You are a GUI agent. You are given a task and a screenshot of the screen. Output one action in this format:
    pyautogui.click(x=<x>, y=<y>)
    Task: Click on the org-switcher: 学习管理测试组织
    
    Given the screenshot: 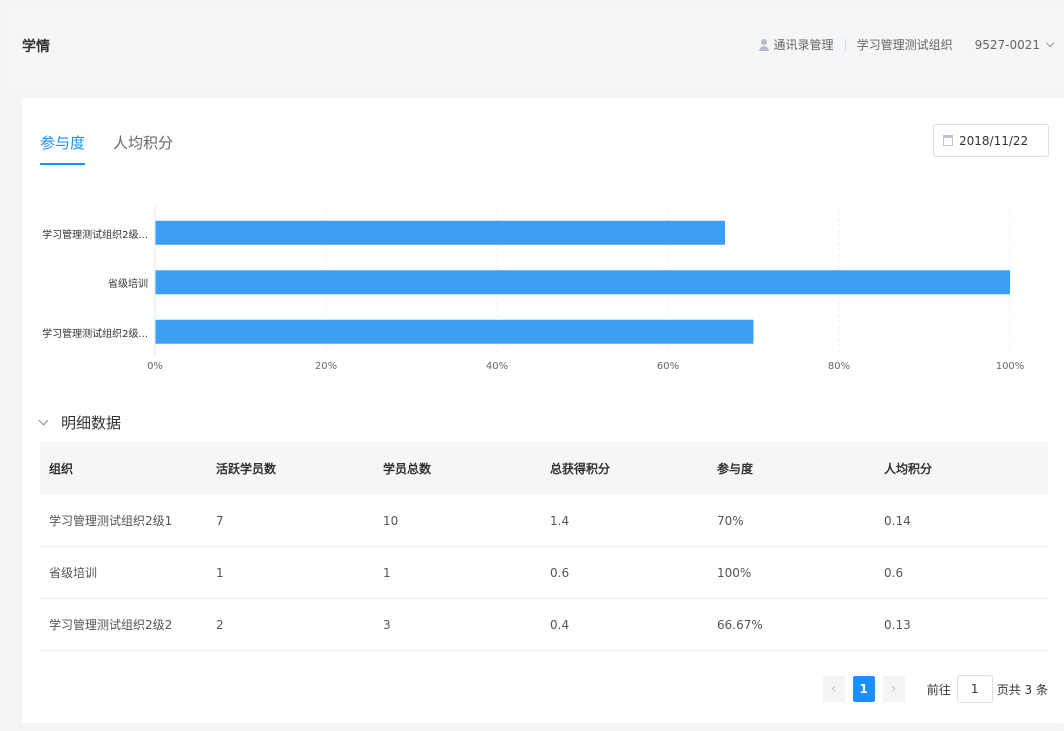 What is the action you would take?
    pyautogui.click(x=905, y=44)
    